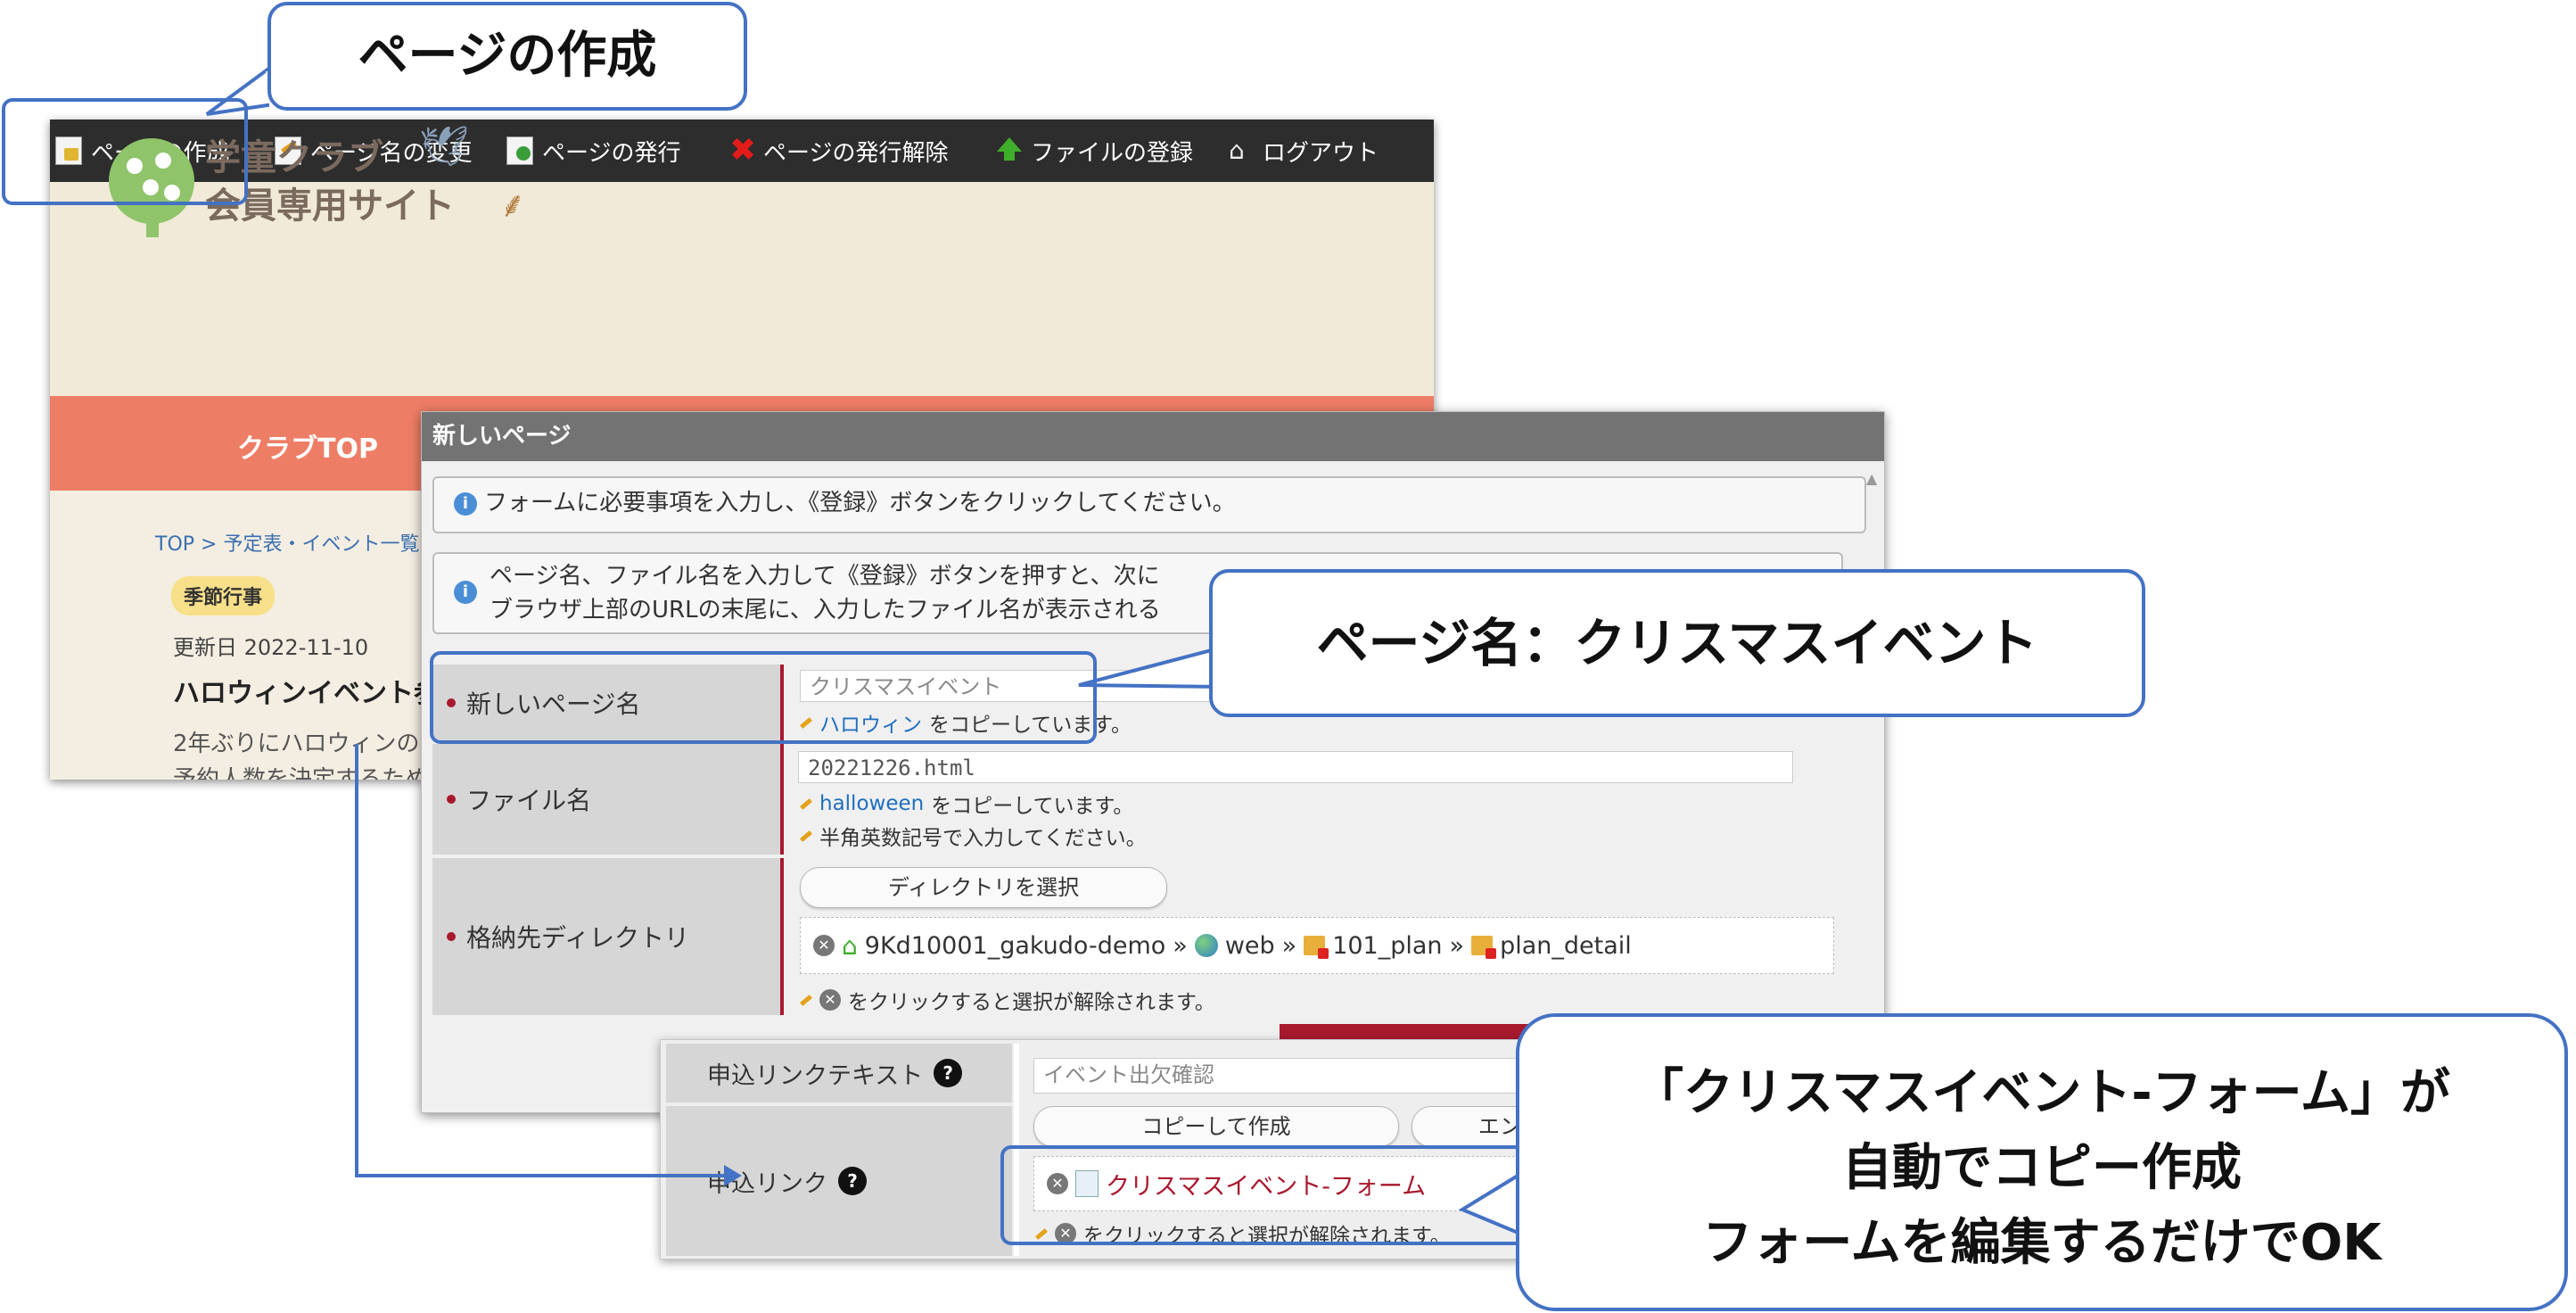 The width and height of the screenshot is (2576, 1313). Describe the element at coordinates (1150, 667) in the screenshot. I see `callout-tail` at that location.